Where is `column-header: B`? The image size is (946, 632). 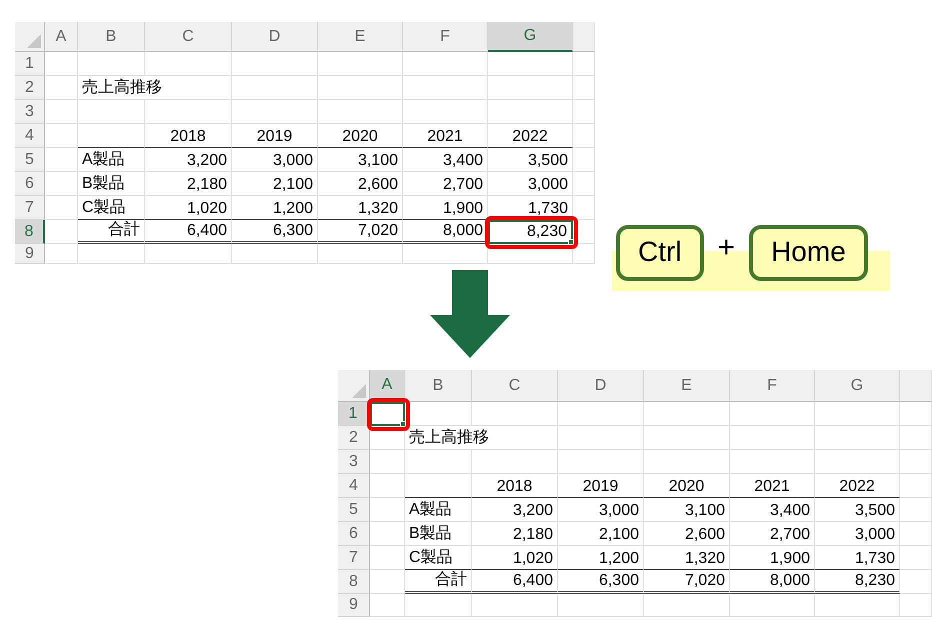
column-header: B is located at coordinates (438, 386).